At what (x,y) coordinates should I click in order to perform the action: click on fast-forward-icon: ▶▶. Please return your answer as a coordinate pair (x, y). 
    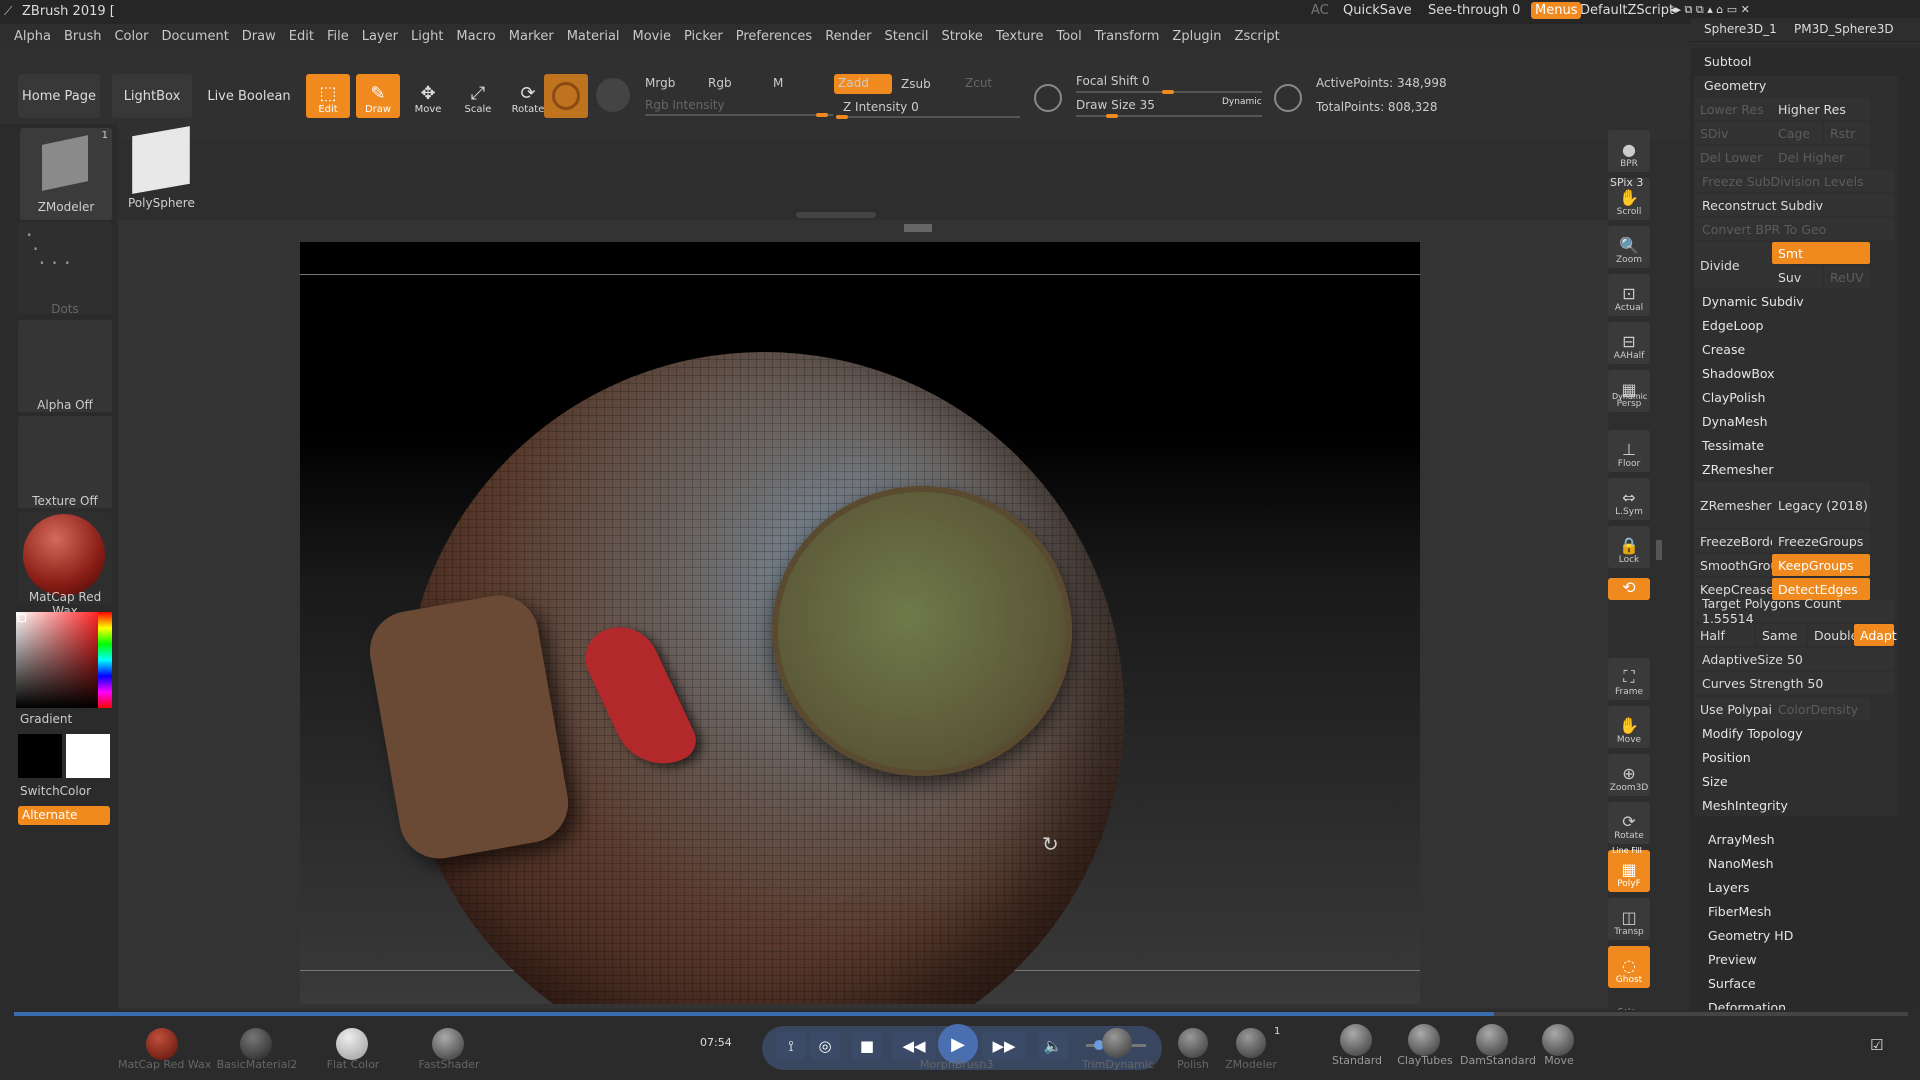
    Looking at the image, I should click on (1004, 1046).